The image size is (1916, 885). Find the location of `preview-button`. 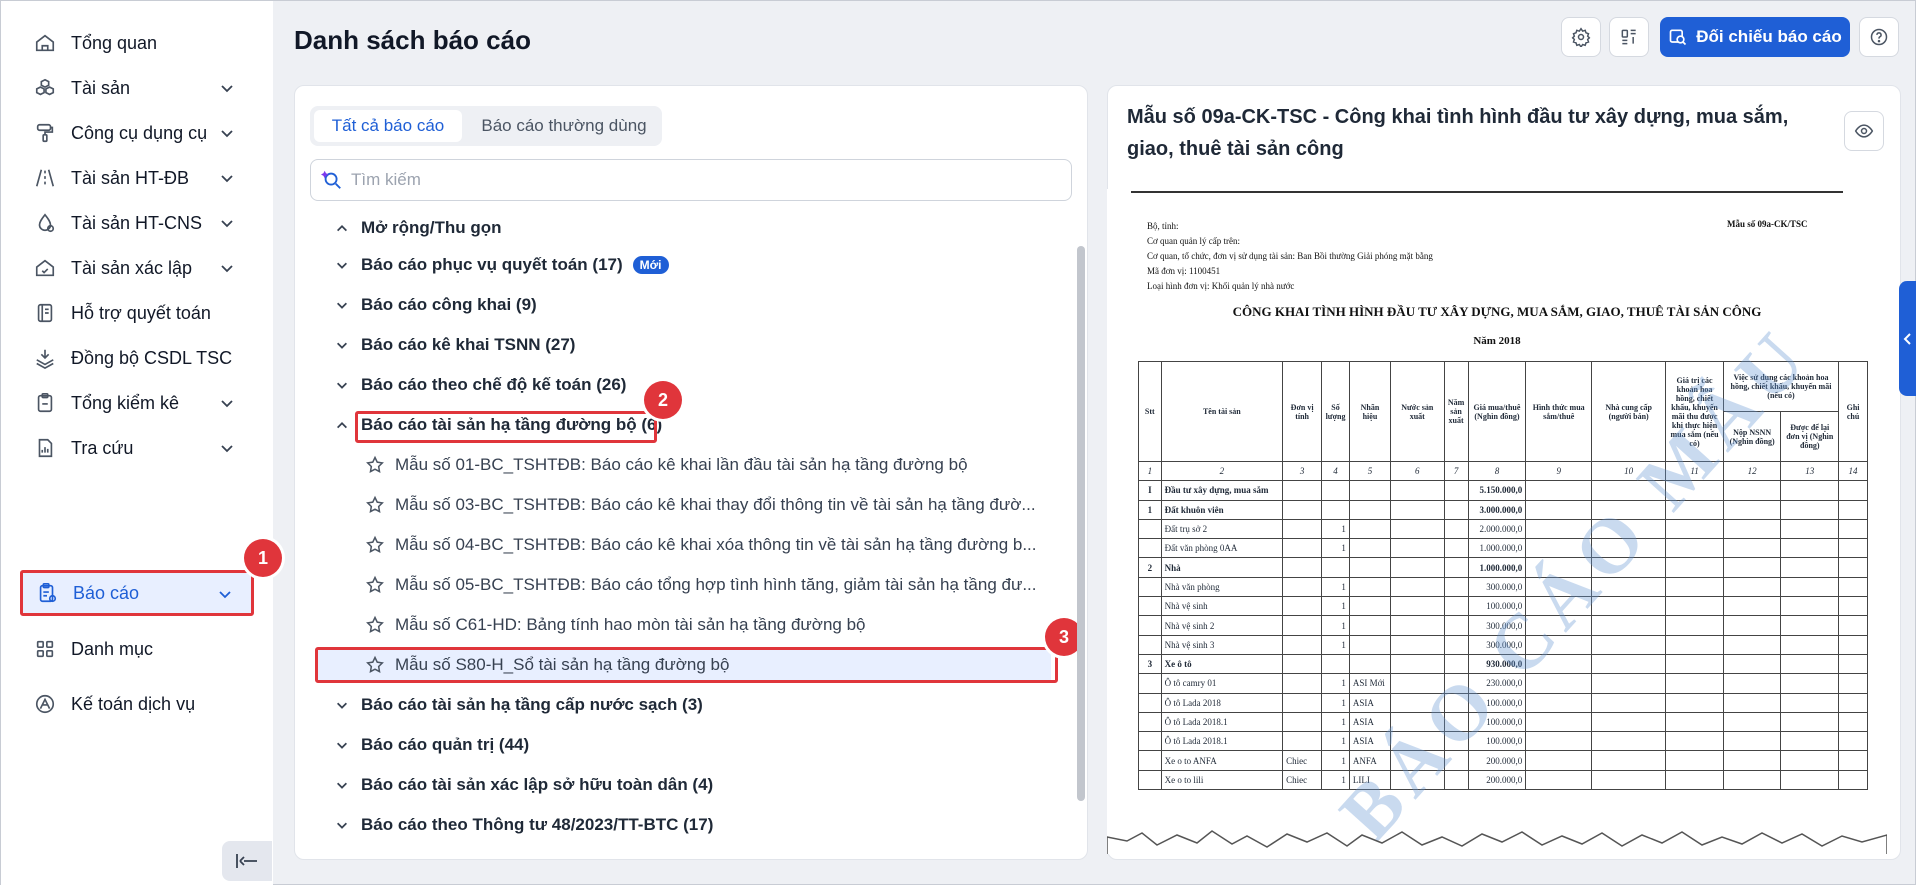

preview-button is located at coordinates (1864, 131).